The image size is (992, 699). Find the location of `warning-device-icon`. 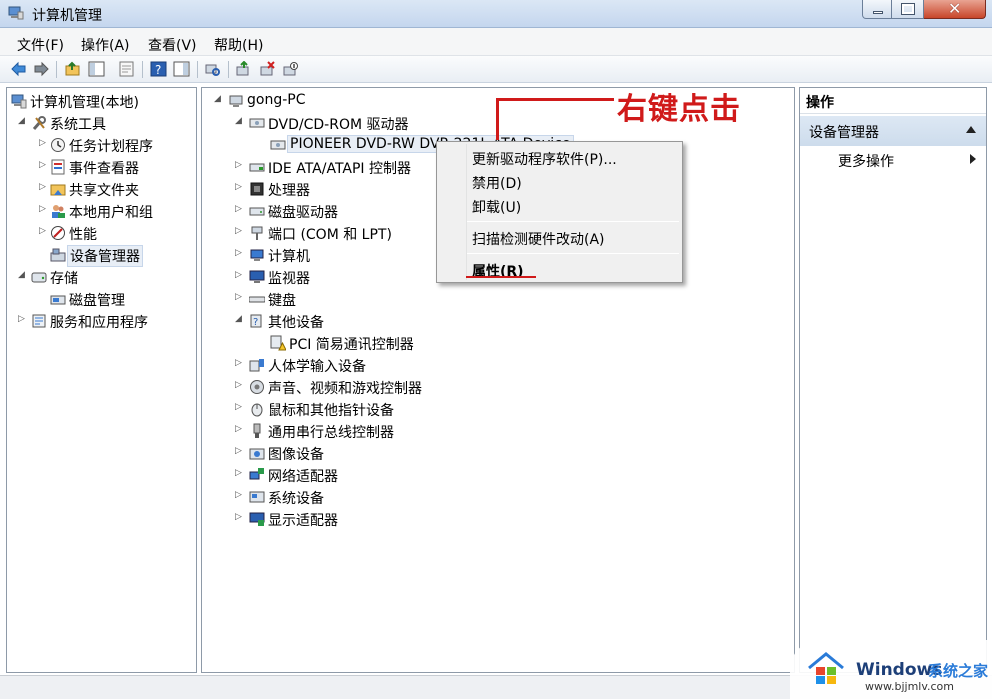

warning-device-icon is located at coordinates (278, 343).